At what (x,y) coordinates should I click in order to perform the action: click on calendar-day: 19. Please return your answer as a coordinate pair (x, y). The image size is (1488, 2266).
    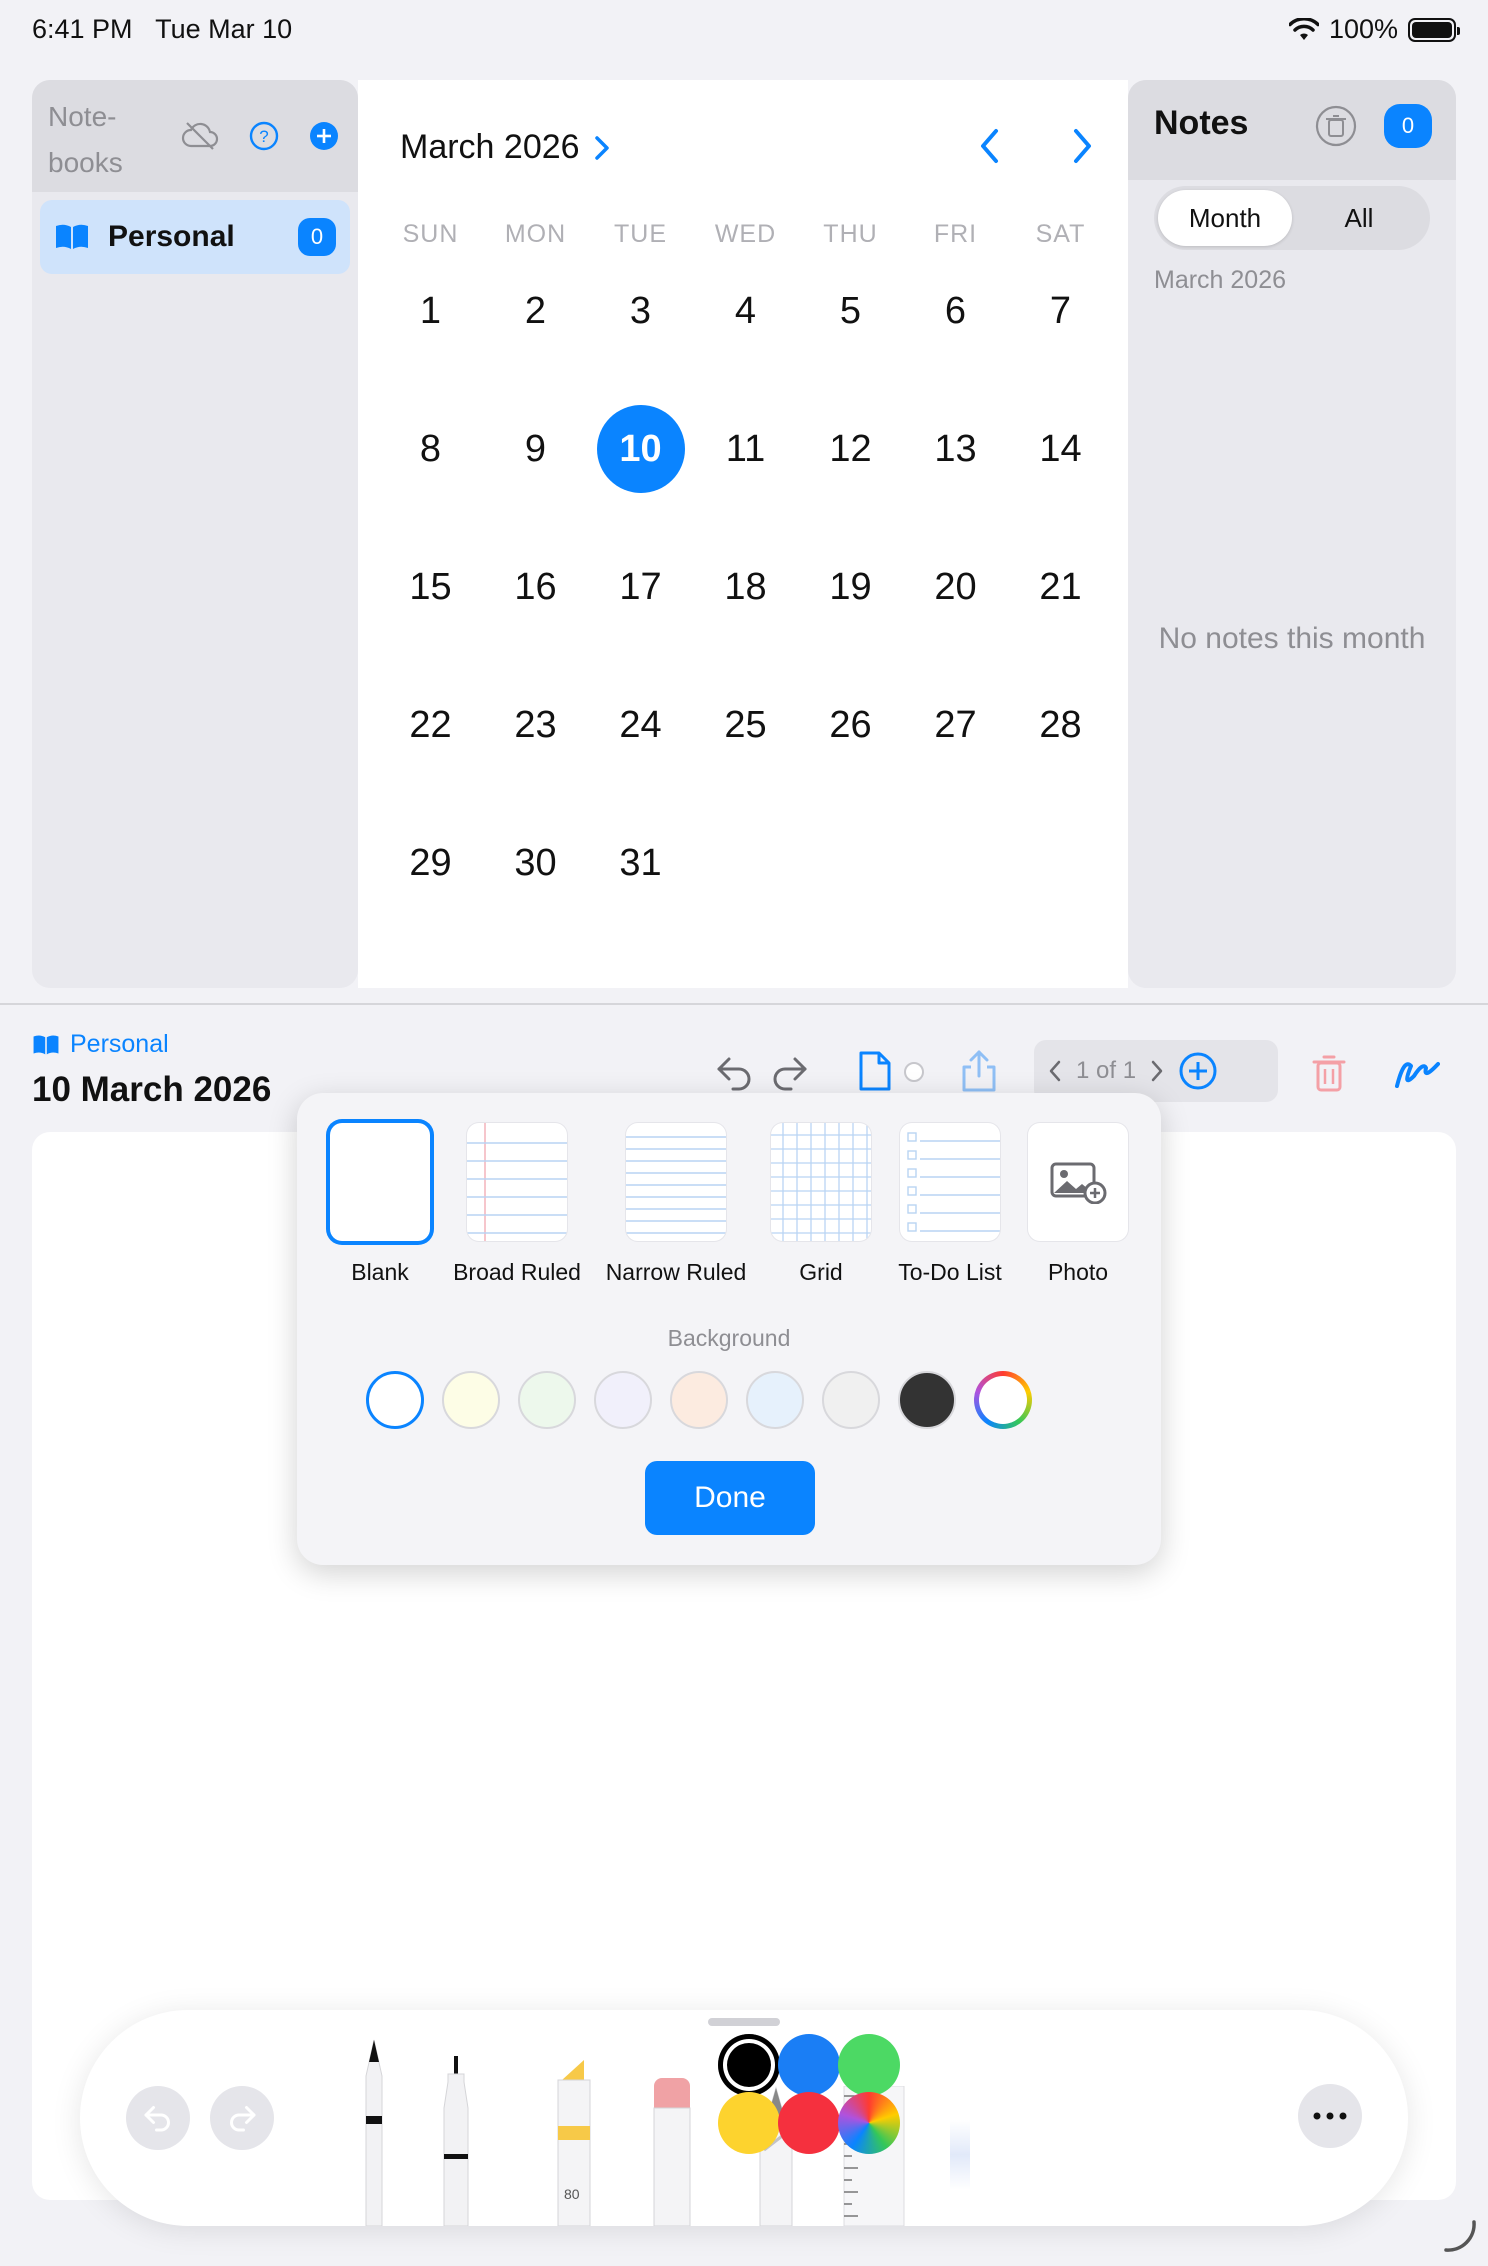
    Looking at the image, I should click on (850, 587).